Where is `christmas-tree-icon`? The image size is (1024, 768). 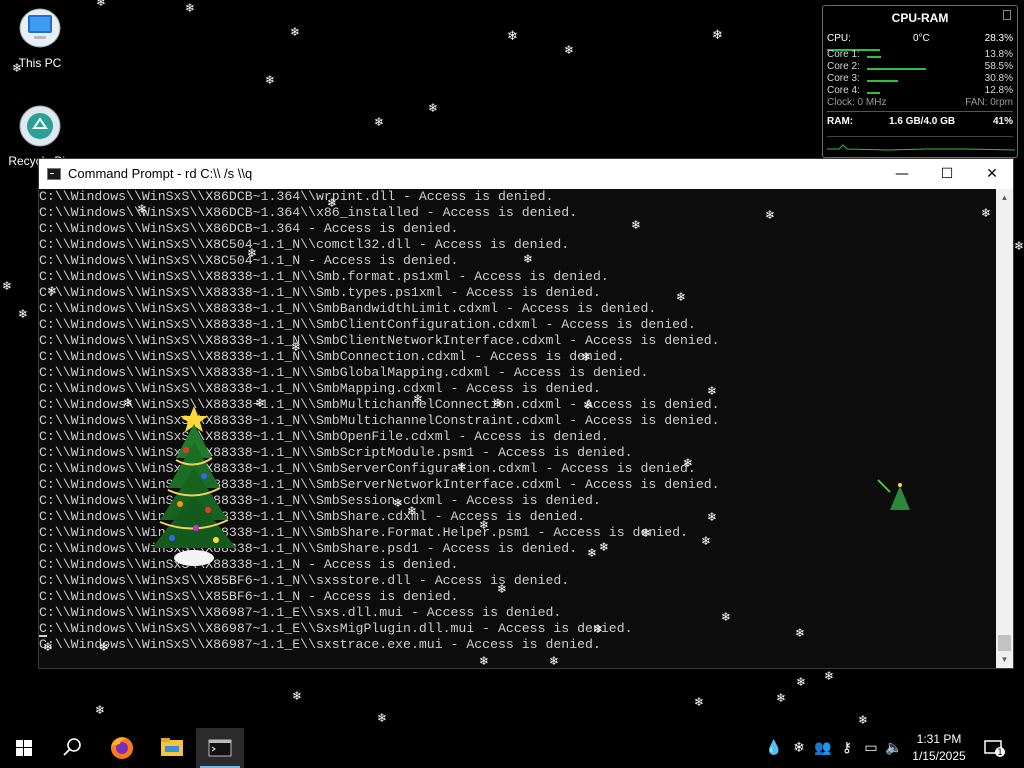 christmas-tree-icon is located at coordinates (194, 485).